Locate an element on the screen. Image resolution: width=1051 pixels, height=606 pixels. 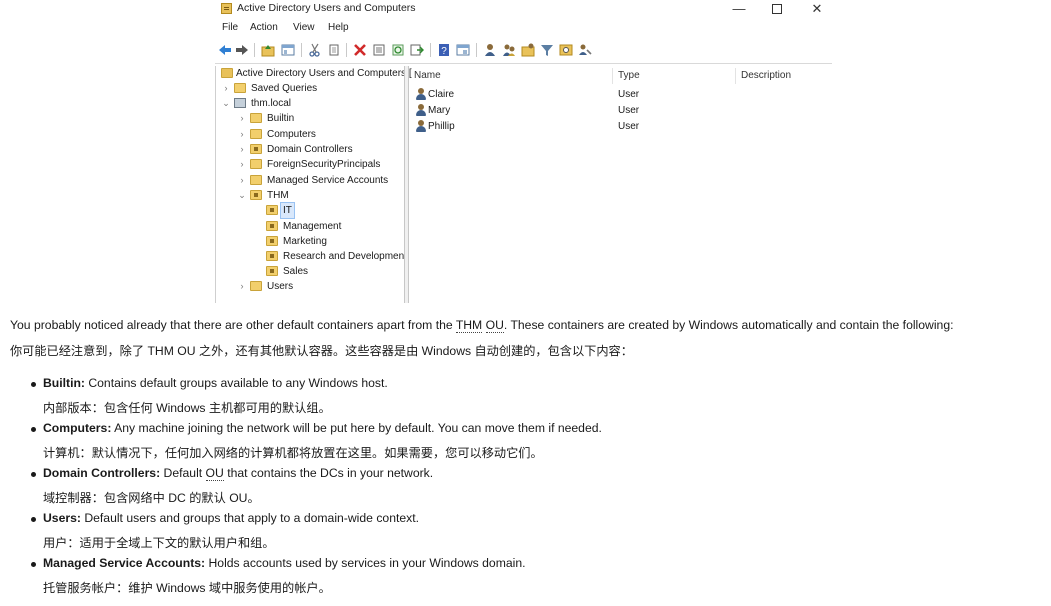
item-zh: 托管服务帐户：维护 Windows 域中服务使用的帐户。 is located at coordinates (187, 588).